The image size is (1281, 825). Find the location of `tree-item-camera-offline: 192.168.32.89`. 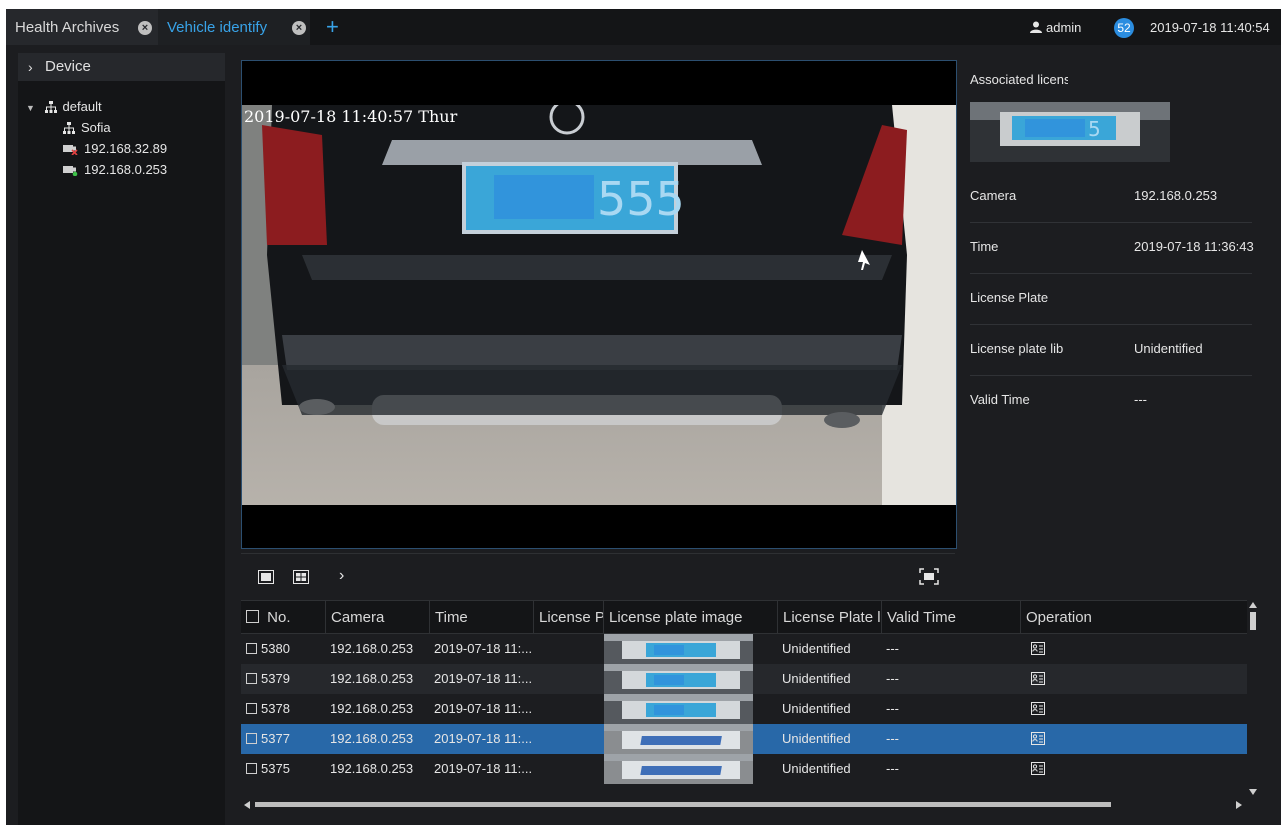

tree-item-camera-offline: 192.168.32.89 is located at coordinates (115, 149).